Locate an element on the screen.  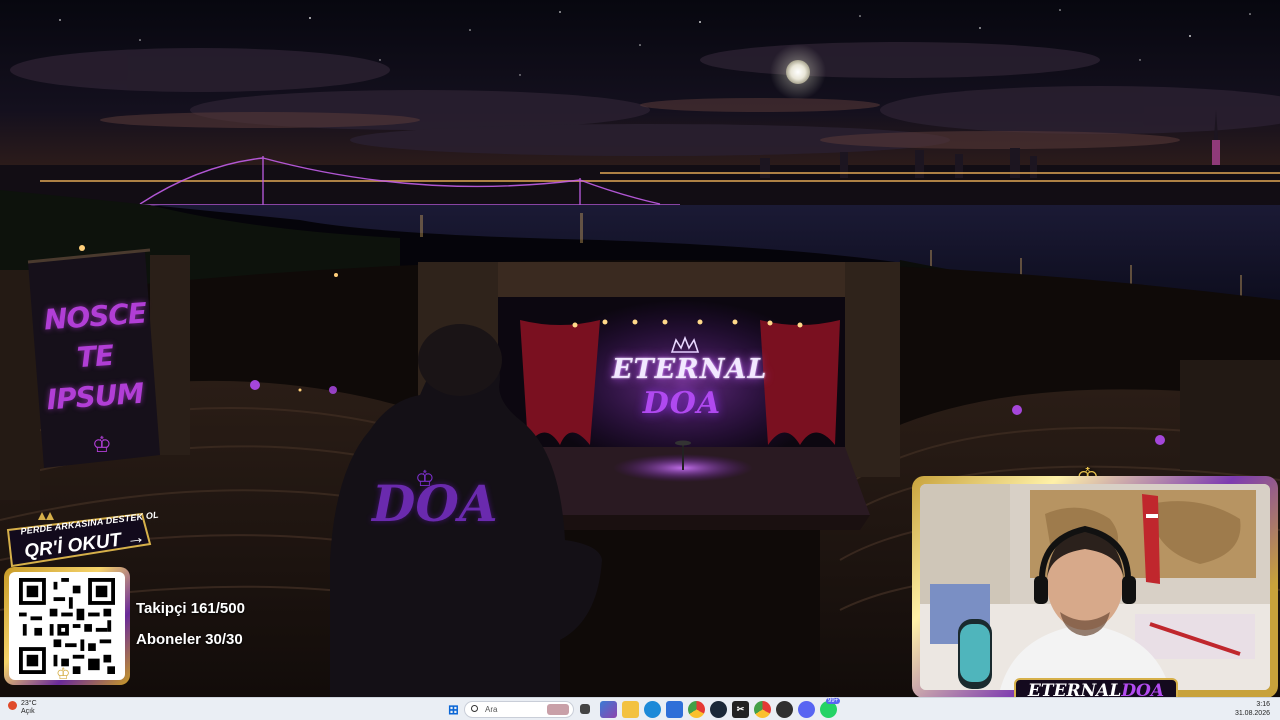
chrome-profile-icon is located at coordinates (762, 709).